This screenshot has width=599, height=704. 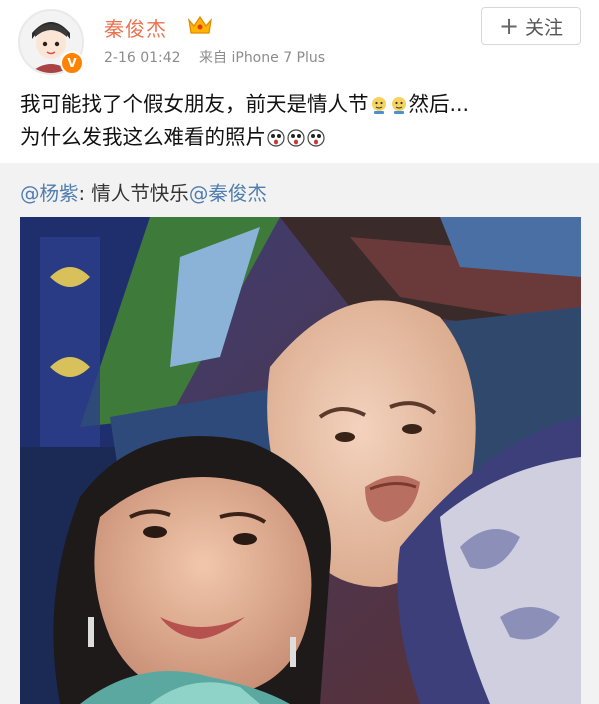 I want to click on repost-mention-link: @秦俊杰, so click(x=228, y=193).